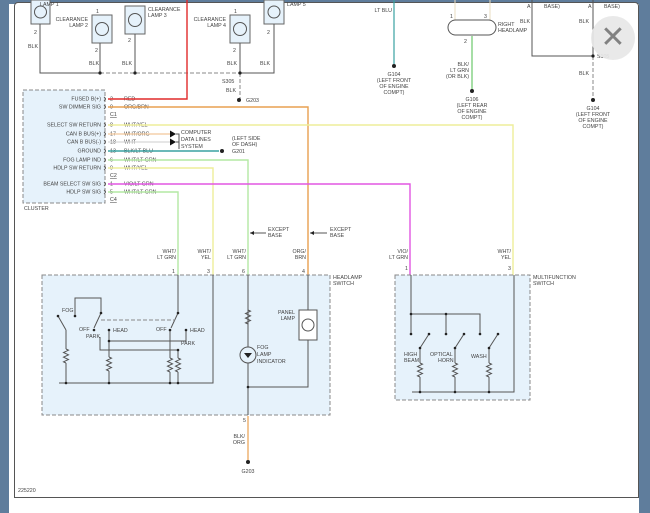  I want to click on close-button: ✕, so click(613, 38).